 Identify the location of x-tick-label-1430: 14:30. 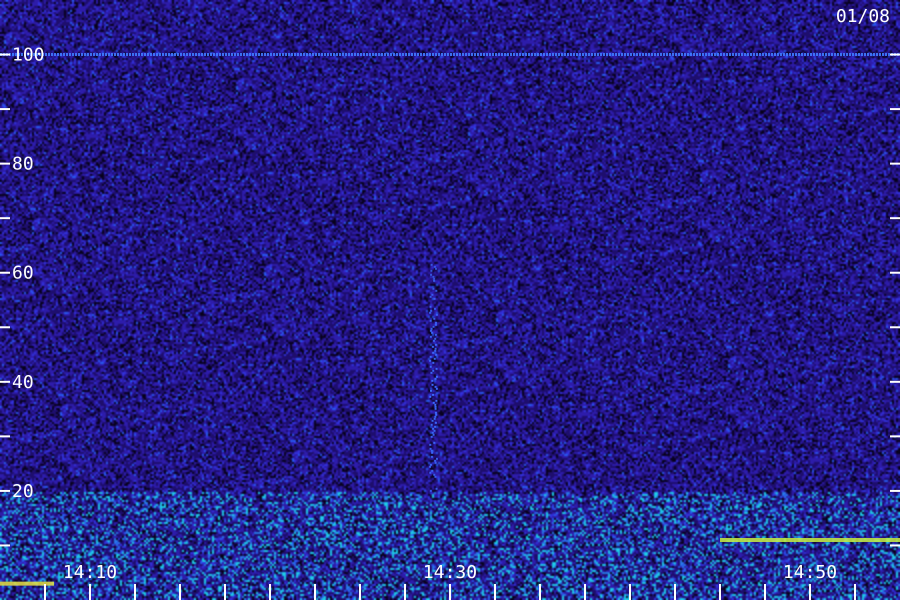
(450, 572).